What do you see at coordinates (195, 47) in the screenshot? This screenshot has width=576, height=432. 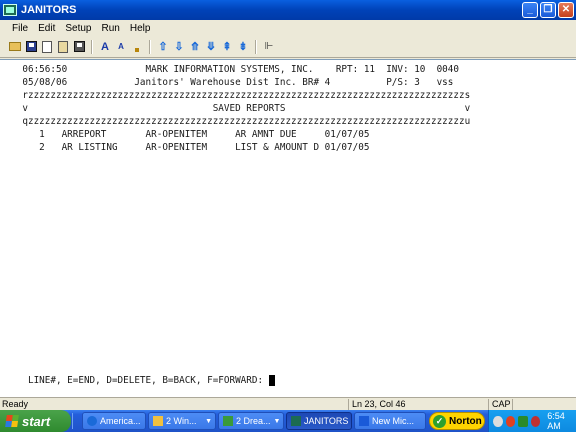 I see `arrow-up-double-icon: ⤊` at bounding box center [195, 47].